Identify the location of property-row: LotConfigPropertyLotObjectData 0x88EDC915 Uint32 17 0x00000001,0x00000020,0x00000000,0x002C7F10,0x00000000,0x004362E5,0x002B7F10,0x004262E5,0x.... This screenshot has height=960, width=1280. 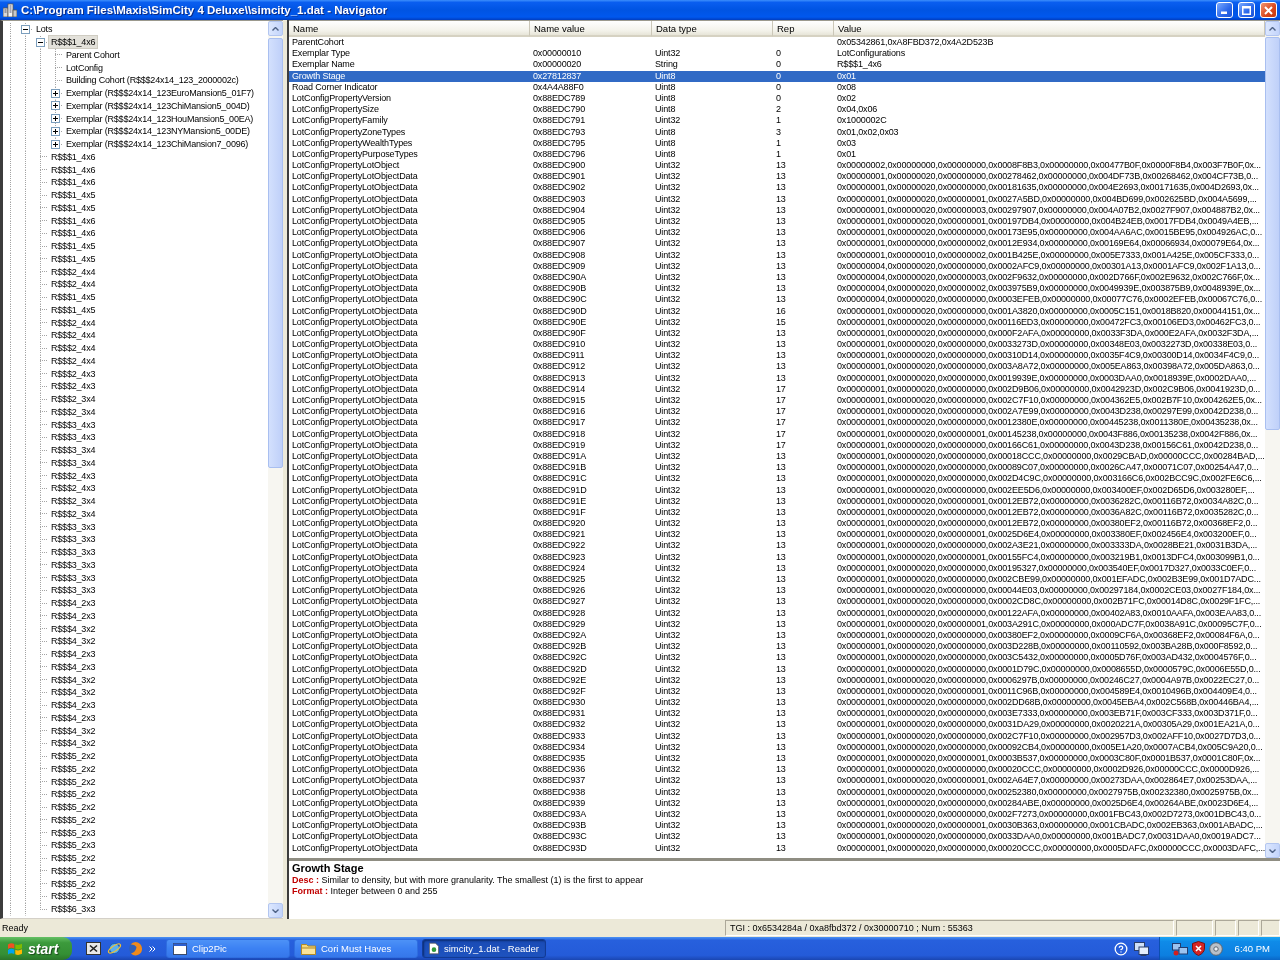
(777, 401).